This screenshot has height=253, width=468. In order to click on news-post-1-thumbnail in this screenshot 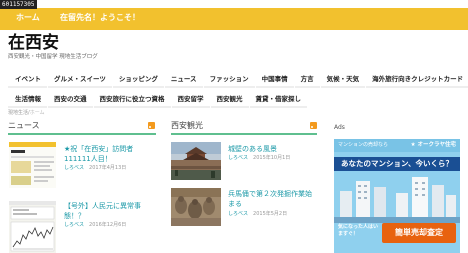, I will do `click(32, 165)`.